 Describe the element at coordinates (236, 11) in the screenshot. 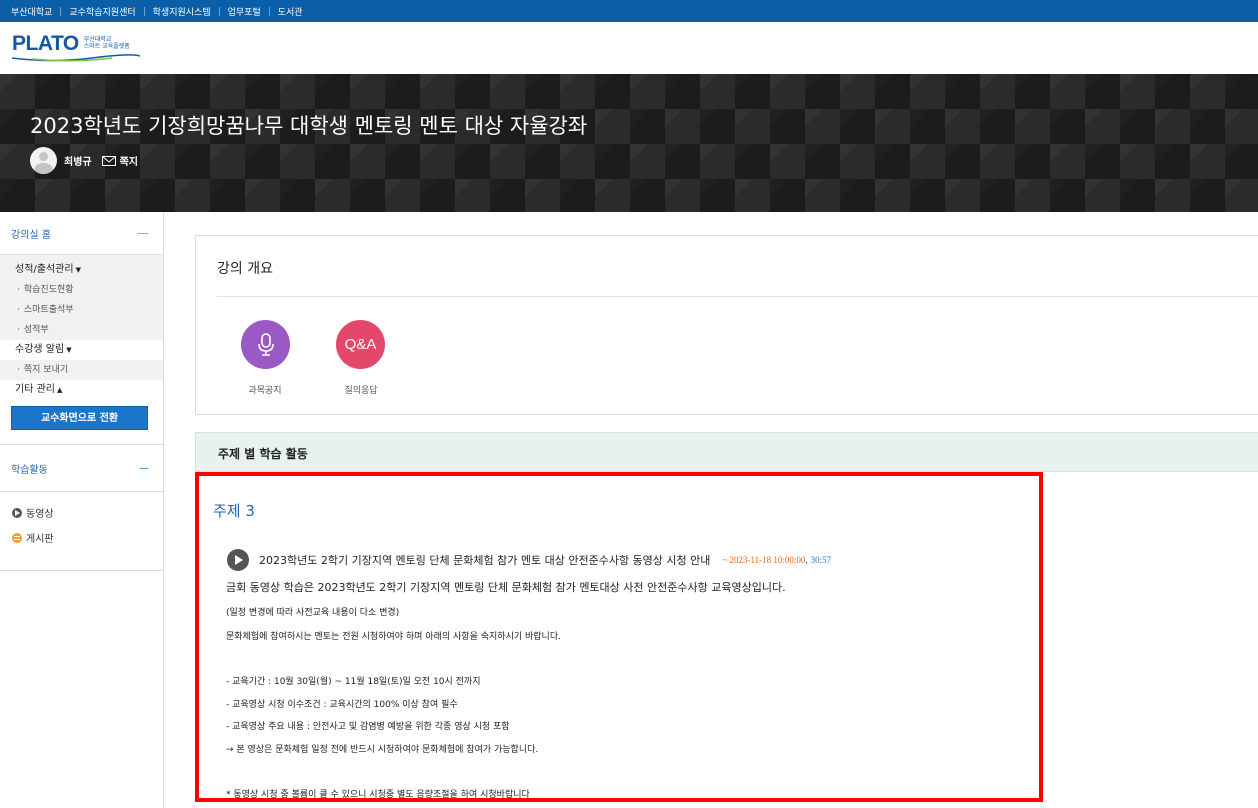

I see `topbar-link-work-portal: 업무포털` at that location.